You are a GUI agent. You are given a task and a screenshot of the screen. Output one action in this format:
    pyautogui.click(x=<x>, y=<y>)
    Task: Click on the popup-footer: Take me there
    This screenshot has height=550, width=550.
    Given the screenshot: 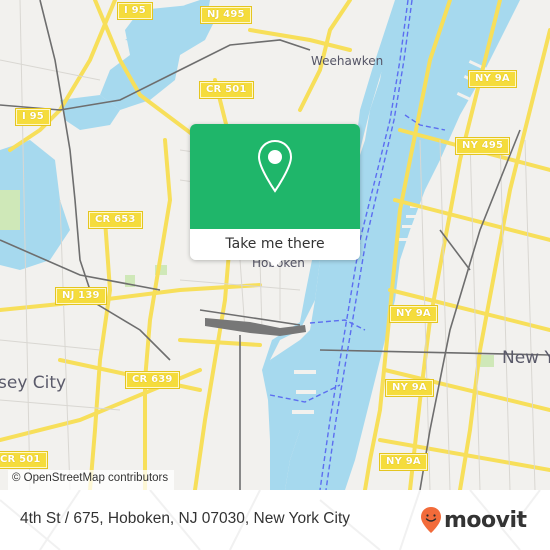 What is the action you would take?
    pyautogui.click(x=275, y=244)
    